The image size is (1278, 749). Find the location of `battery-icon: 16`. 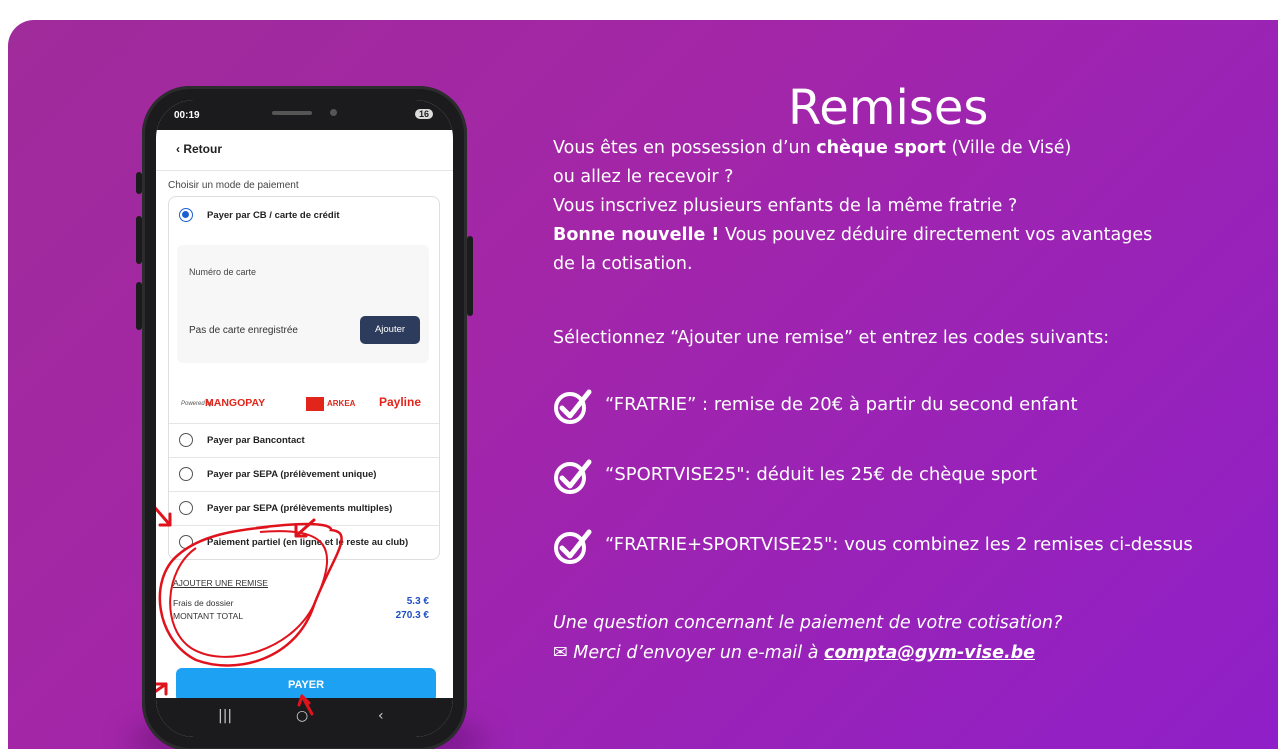

battery-icon: 16 is located at coordinates (423, 114).